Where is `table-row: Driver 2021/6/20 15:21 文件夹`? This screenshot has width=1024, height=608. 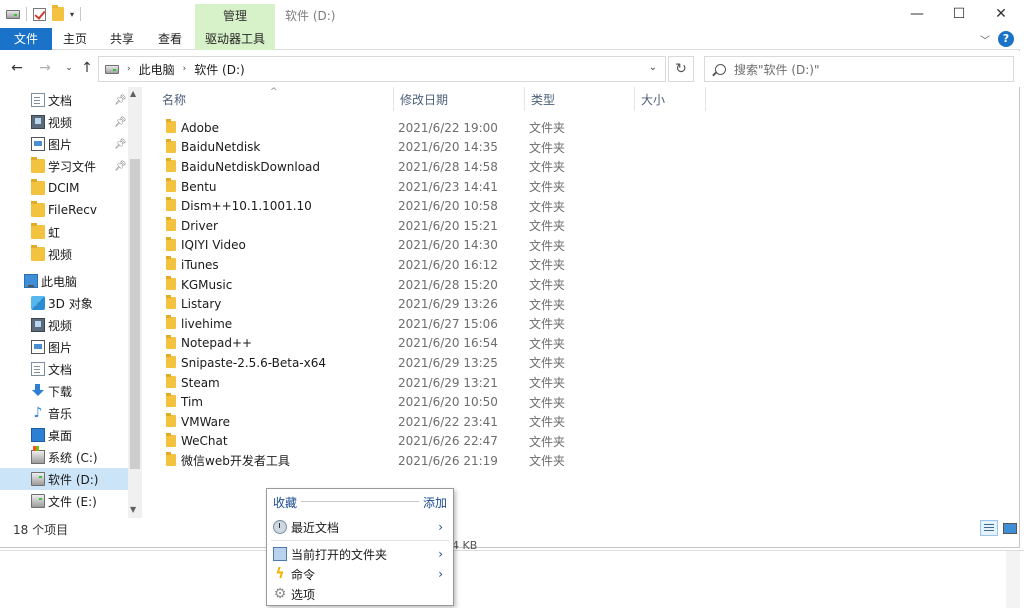 table-row: Driver 2021/6/20 15:21 文件夹 is located at coordinates (428, 226).